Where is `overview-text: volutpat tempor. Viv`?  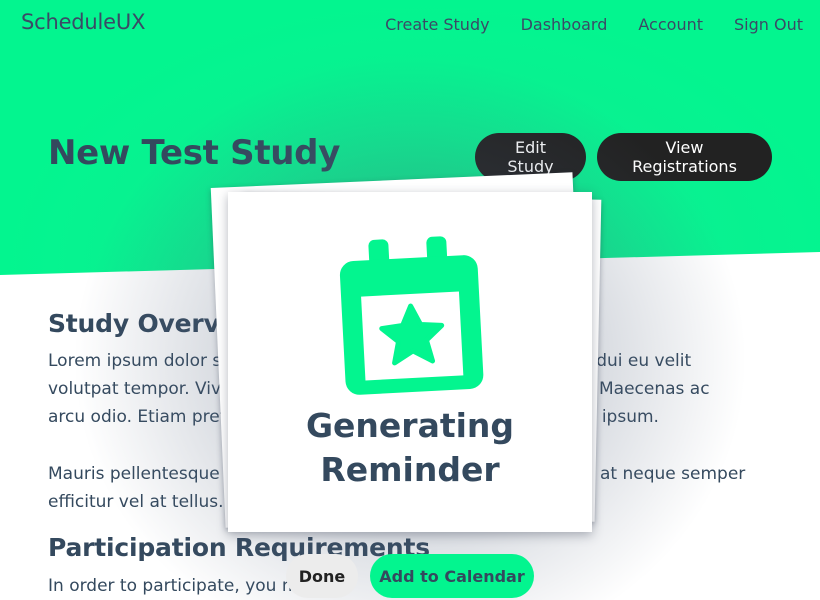 overview-text: volutpat tempor. Viv is located at coordinates (135, 389).